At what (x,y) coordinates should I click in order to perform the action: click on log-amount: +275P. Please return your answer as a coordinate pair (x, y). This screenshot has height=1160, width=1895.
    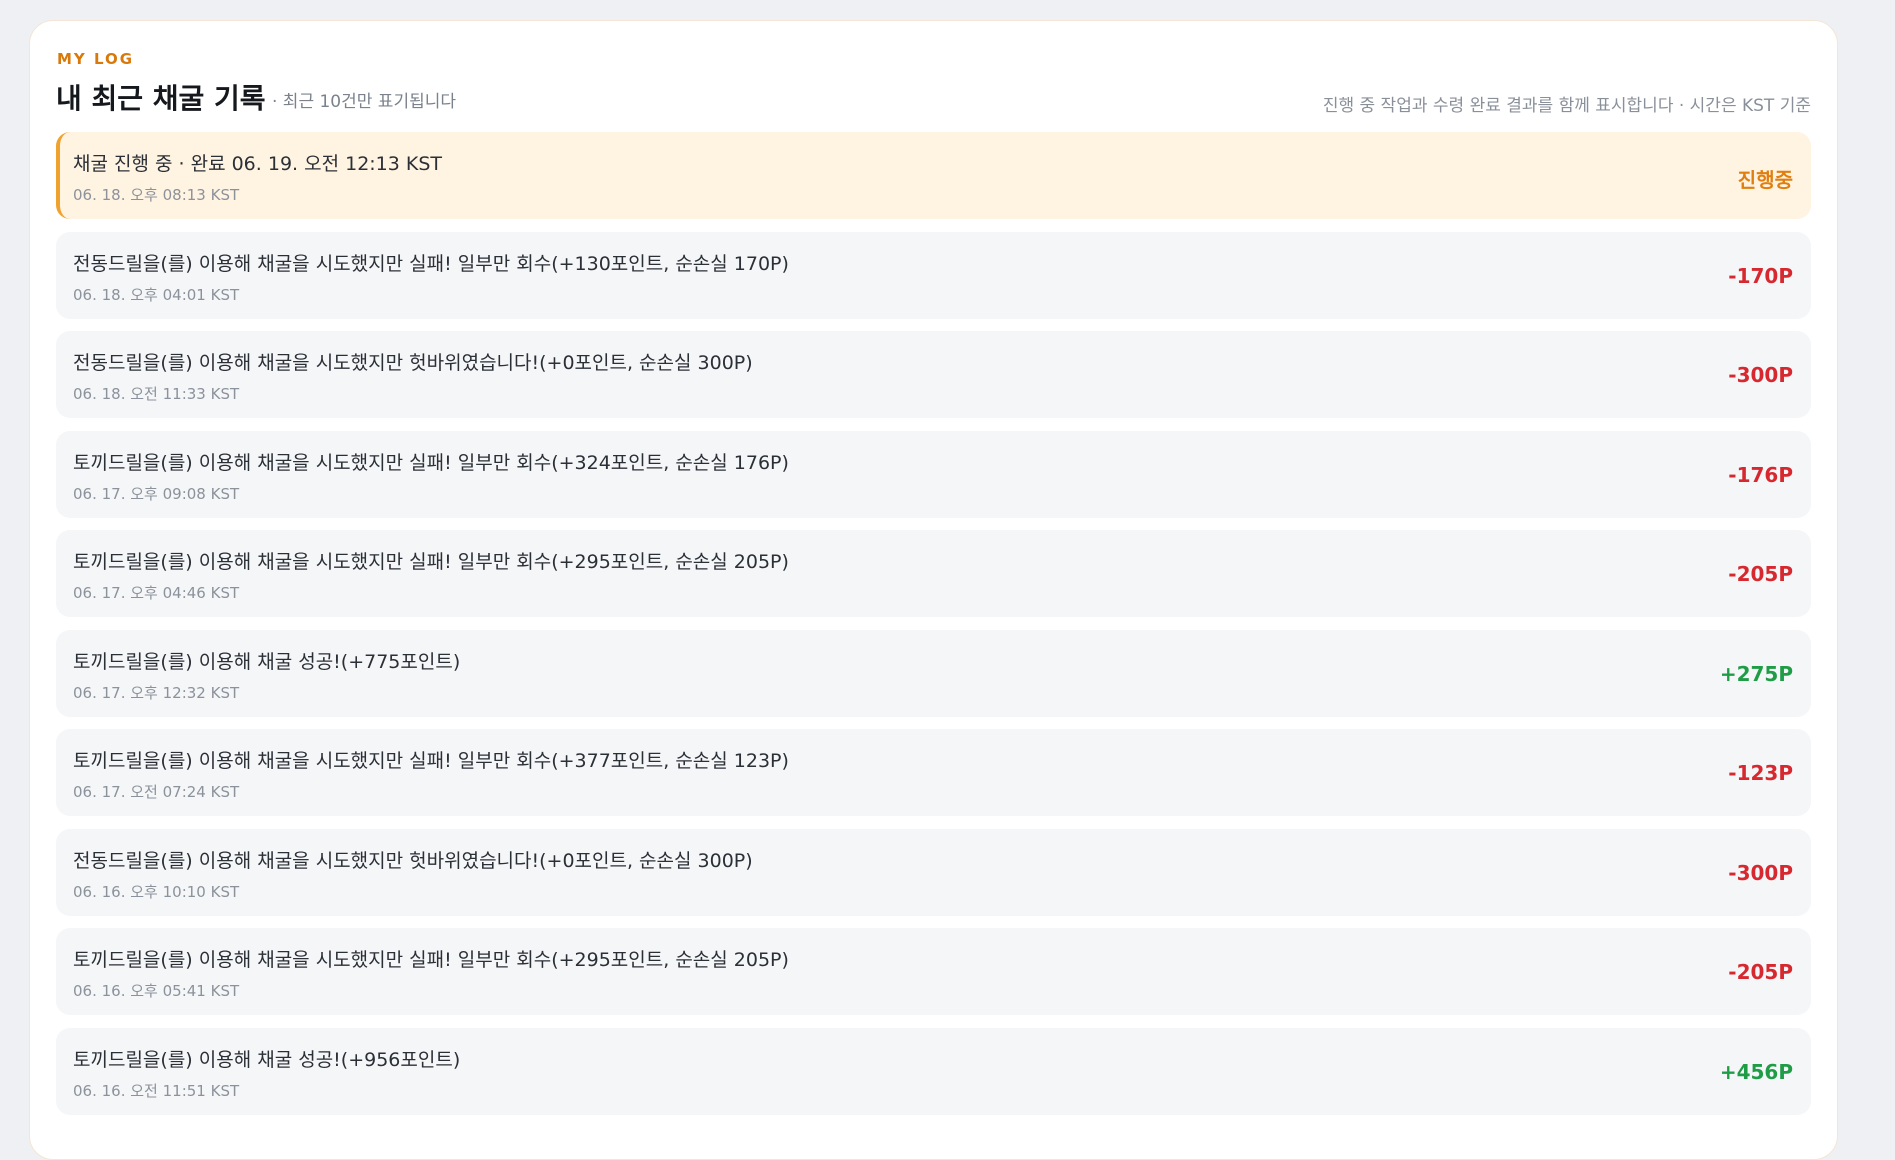
    Looking at the image, I should click on (1756, 673).